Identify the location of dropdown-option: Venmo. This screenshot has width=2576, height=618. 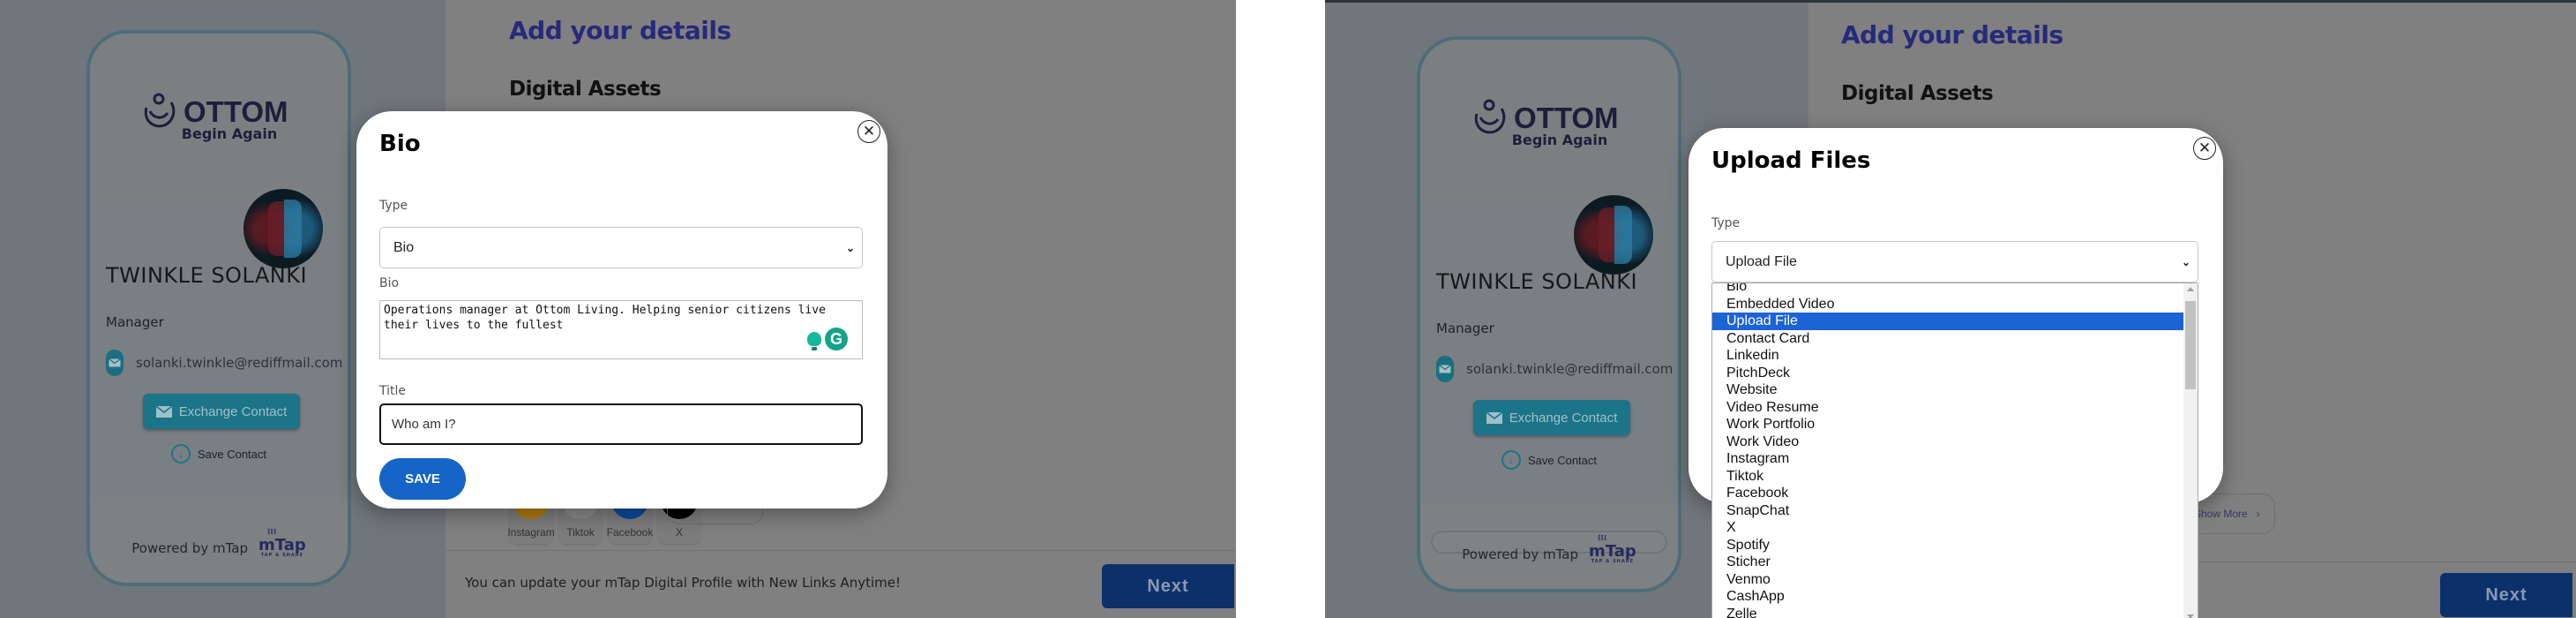
(1955, 580).